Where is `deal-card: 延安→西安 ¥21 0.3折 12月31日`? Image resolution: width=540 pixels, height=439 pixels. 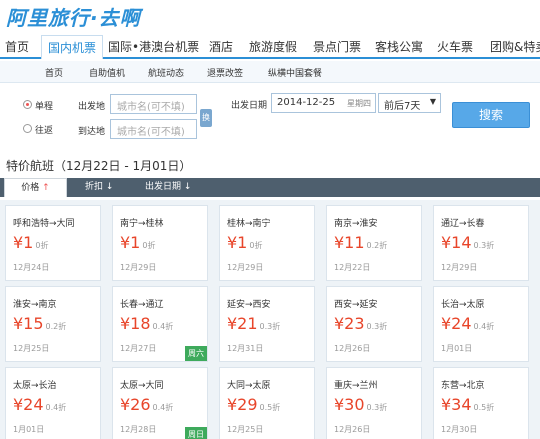
deal-card: 延安→西安 ¥21 0.3折 12月31日 is located at coordinates (267, 324).